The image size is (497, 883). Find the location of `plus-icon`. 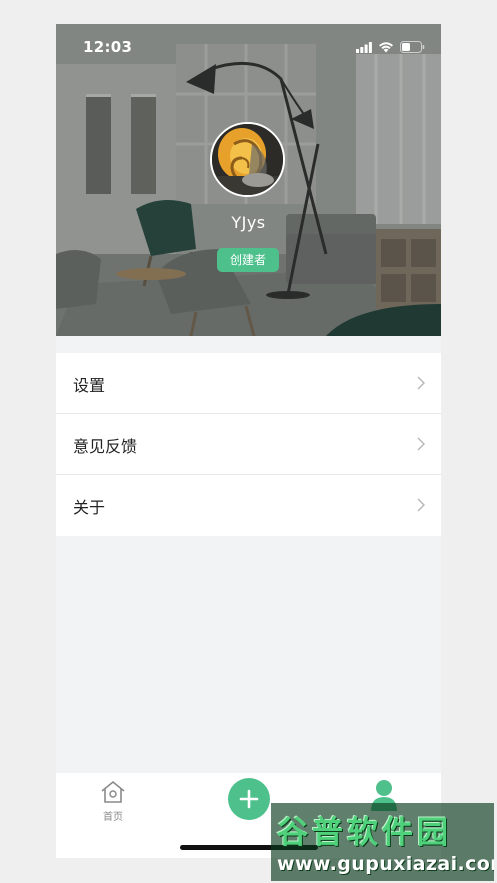

plus-icon is located at coordinates (249, 799).